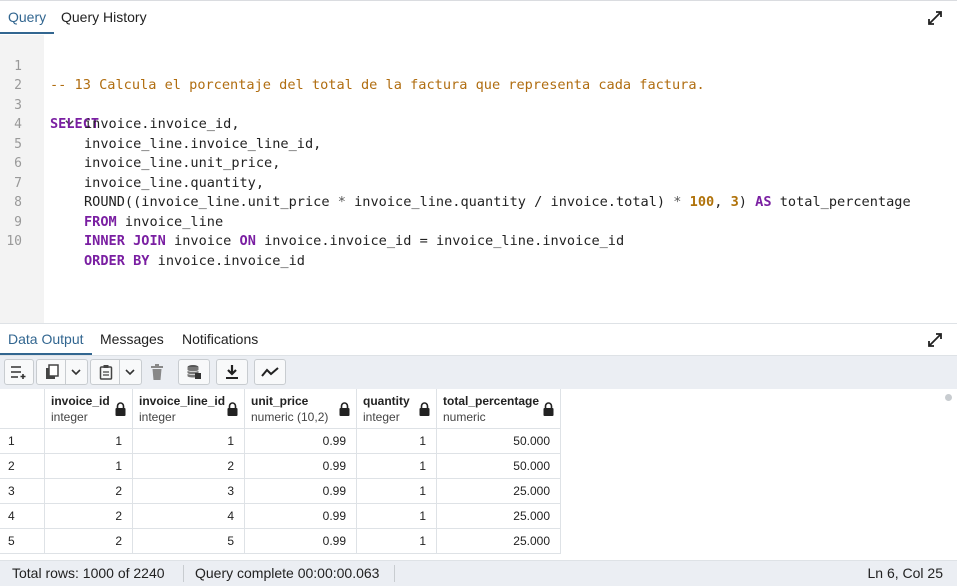 This screenshot has width=957, height=586. Describe the element at coordinates (89, 409) in the screenshot. I see `column-header-invoice-id: invoice_id integer` at that location.